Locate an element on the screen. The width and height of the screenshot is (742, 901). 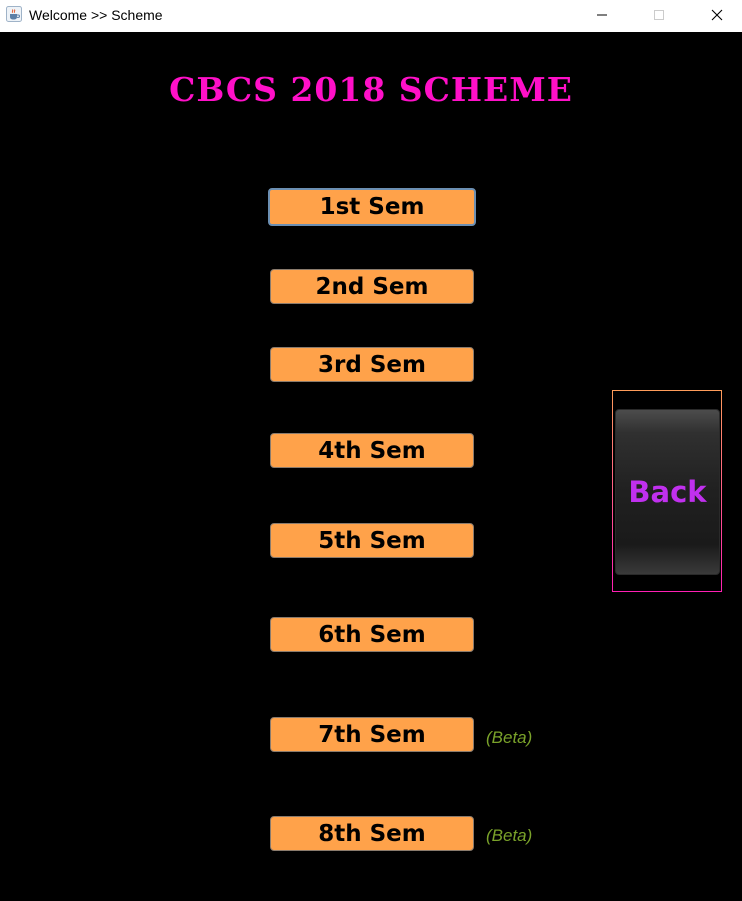
close-icon is located at coordinates (717, 15).